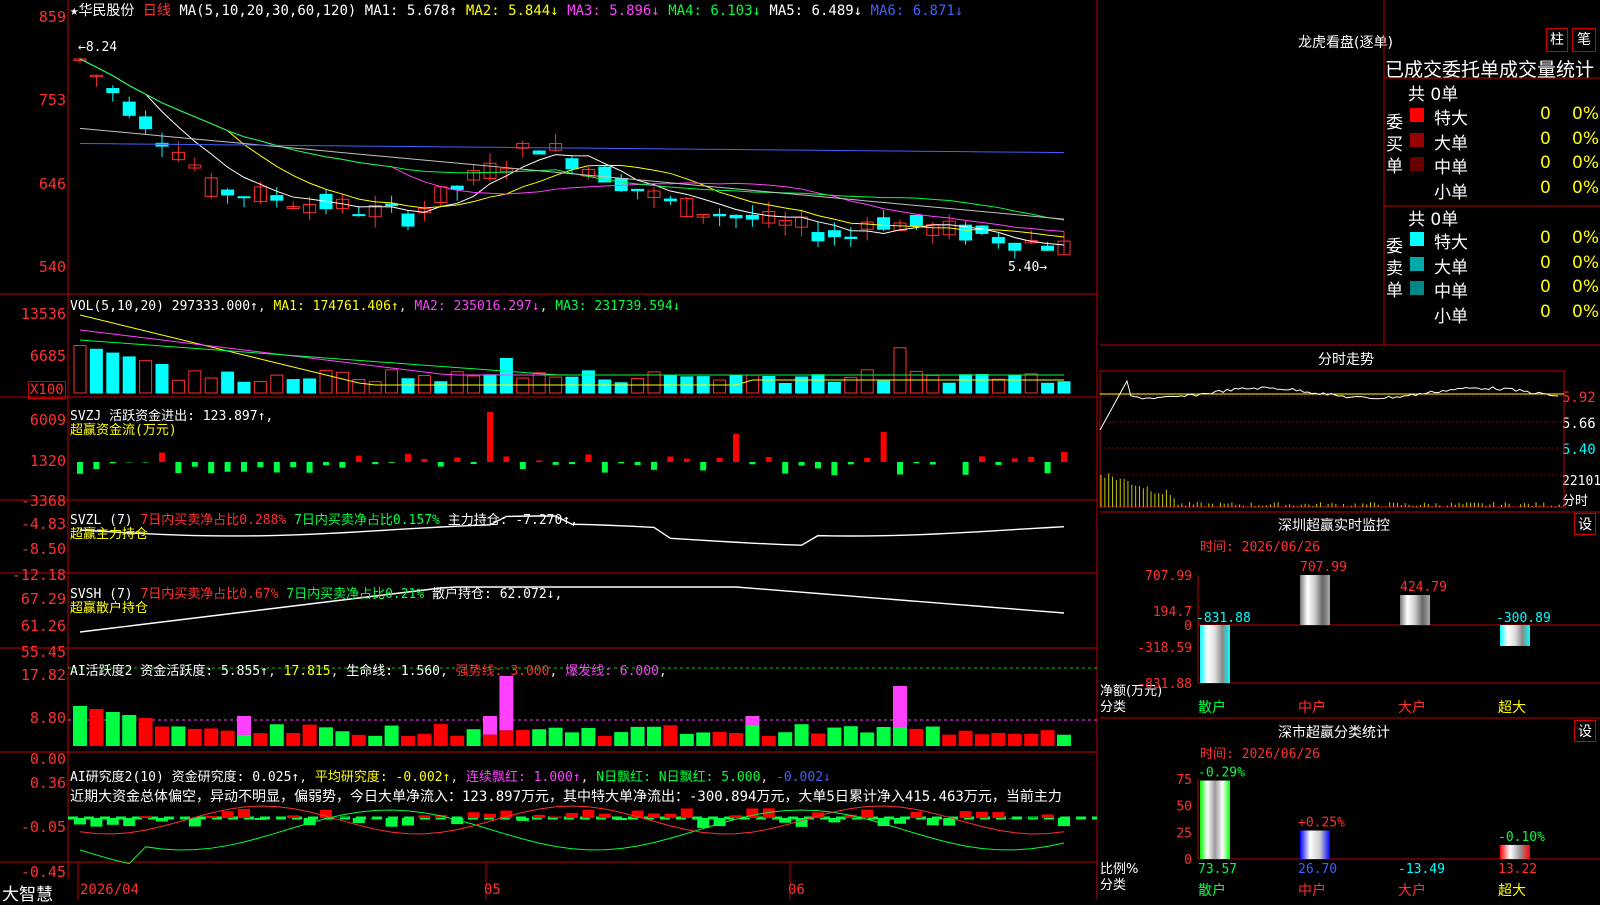 Image resolution: width=1600 pixels, height=905 pixels. I want to click on order-count: 0, so click(1545, 312).